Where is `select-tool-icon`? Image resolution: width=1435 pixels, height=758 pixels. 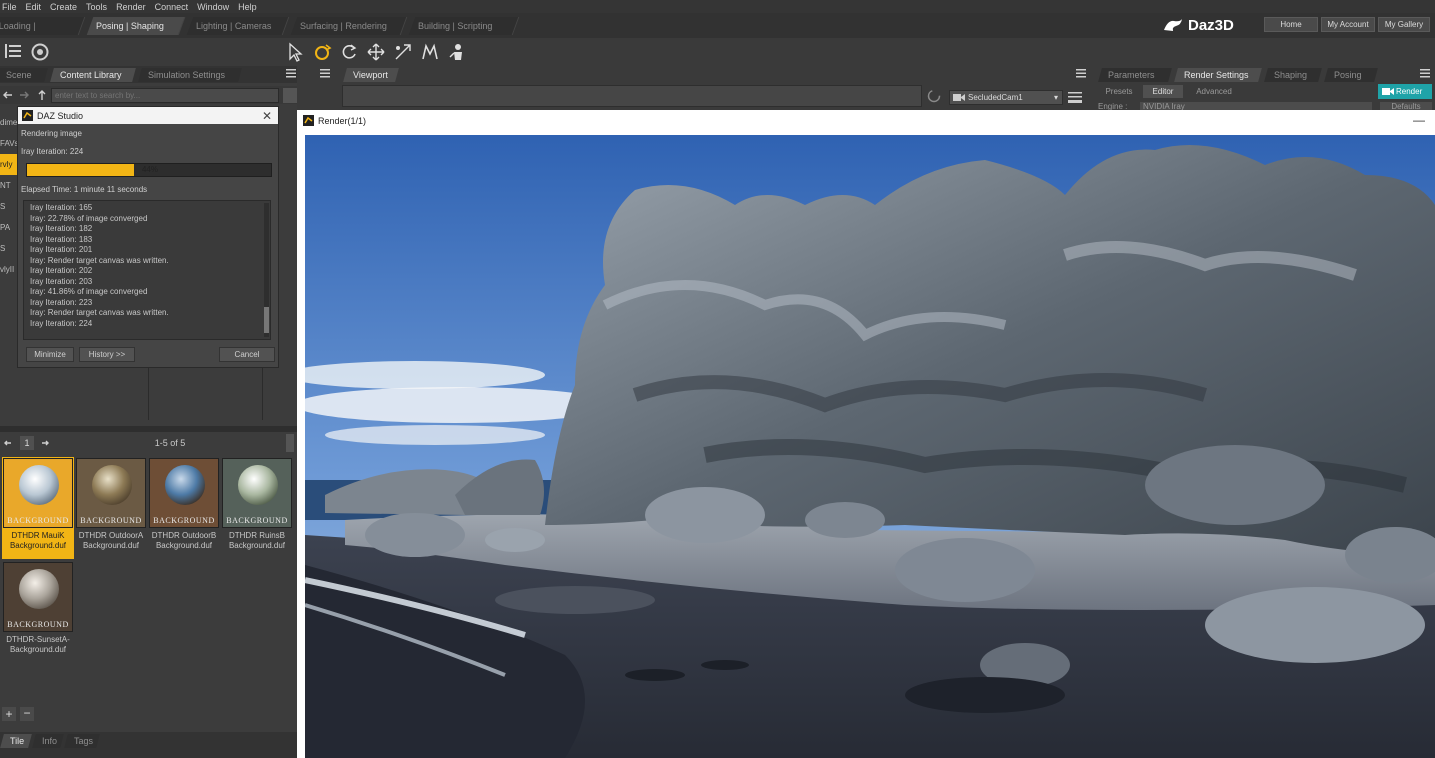
select-tool-icon is located at coordinates (295, 52).